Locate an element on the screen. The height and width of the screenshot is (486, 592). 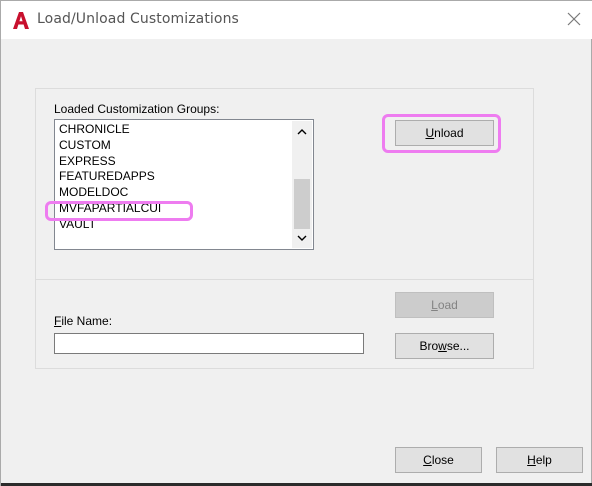
panel-divider is located at coordinates (284, 279).